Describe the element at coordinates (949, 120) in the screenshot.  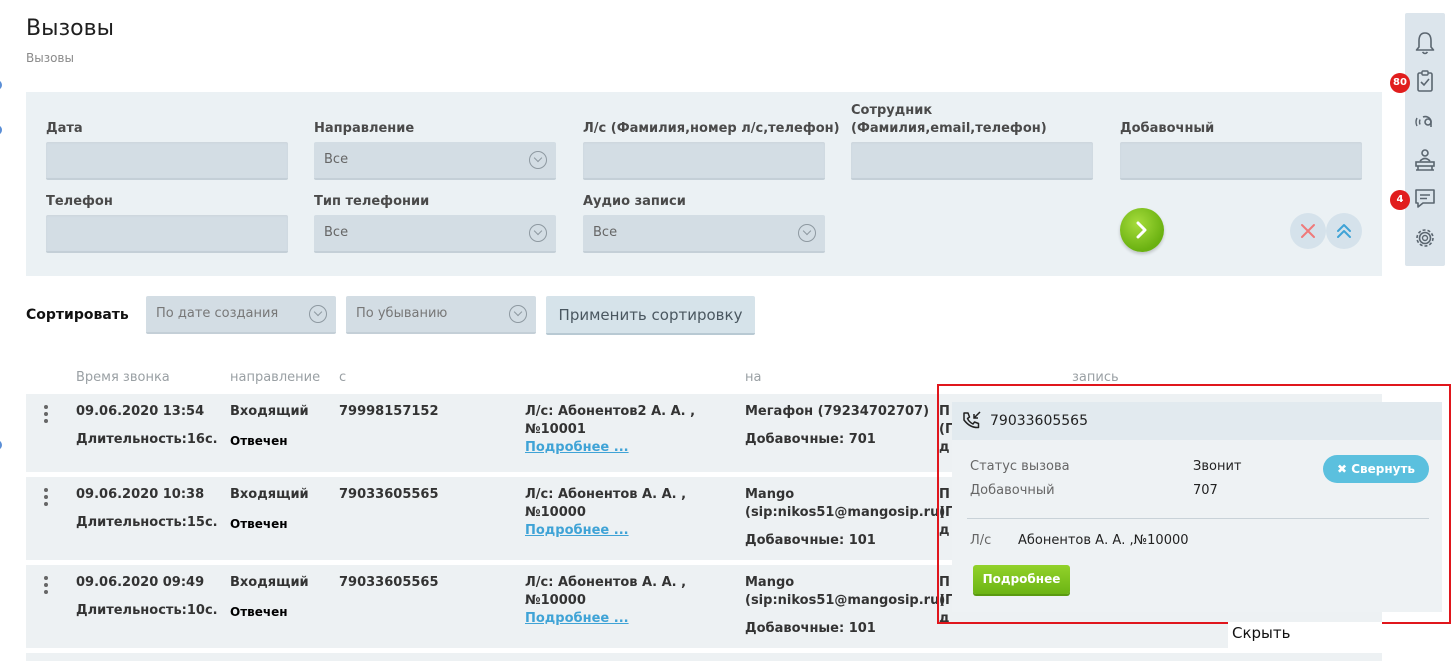
I see `employee-label: Сотрудник (Фамилия,email,телефон)` at that location.